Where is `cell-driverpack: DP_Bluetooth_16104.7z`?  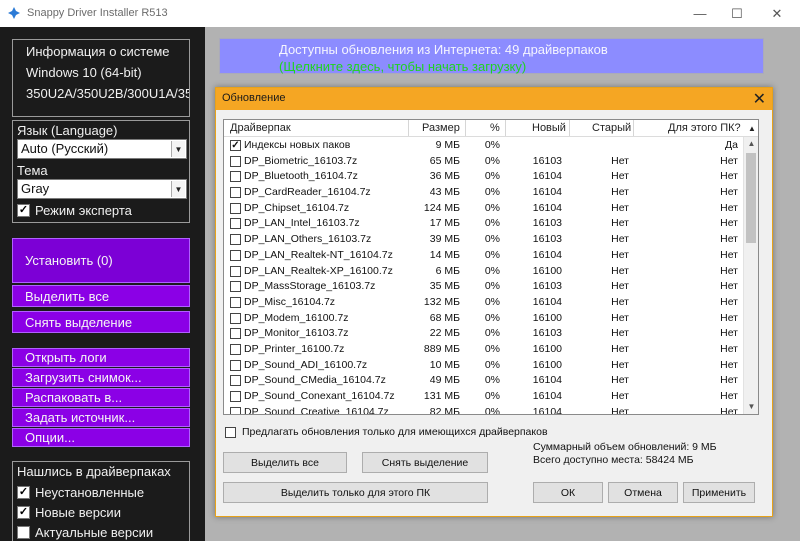 cell-driverpack: DP_Bluetooth_16104.7z is located at coordinates (301, 176).